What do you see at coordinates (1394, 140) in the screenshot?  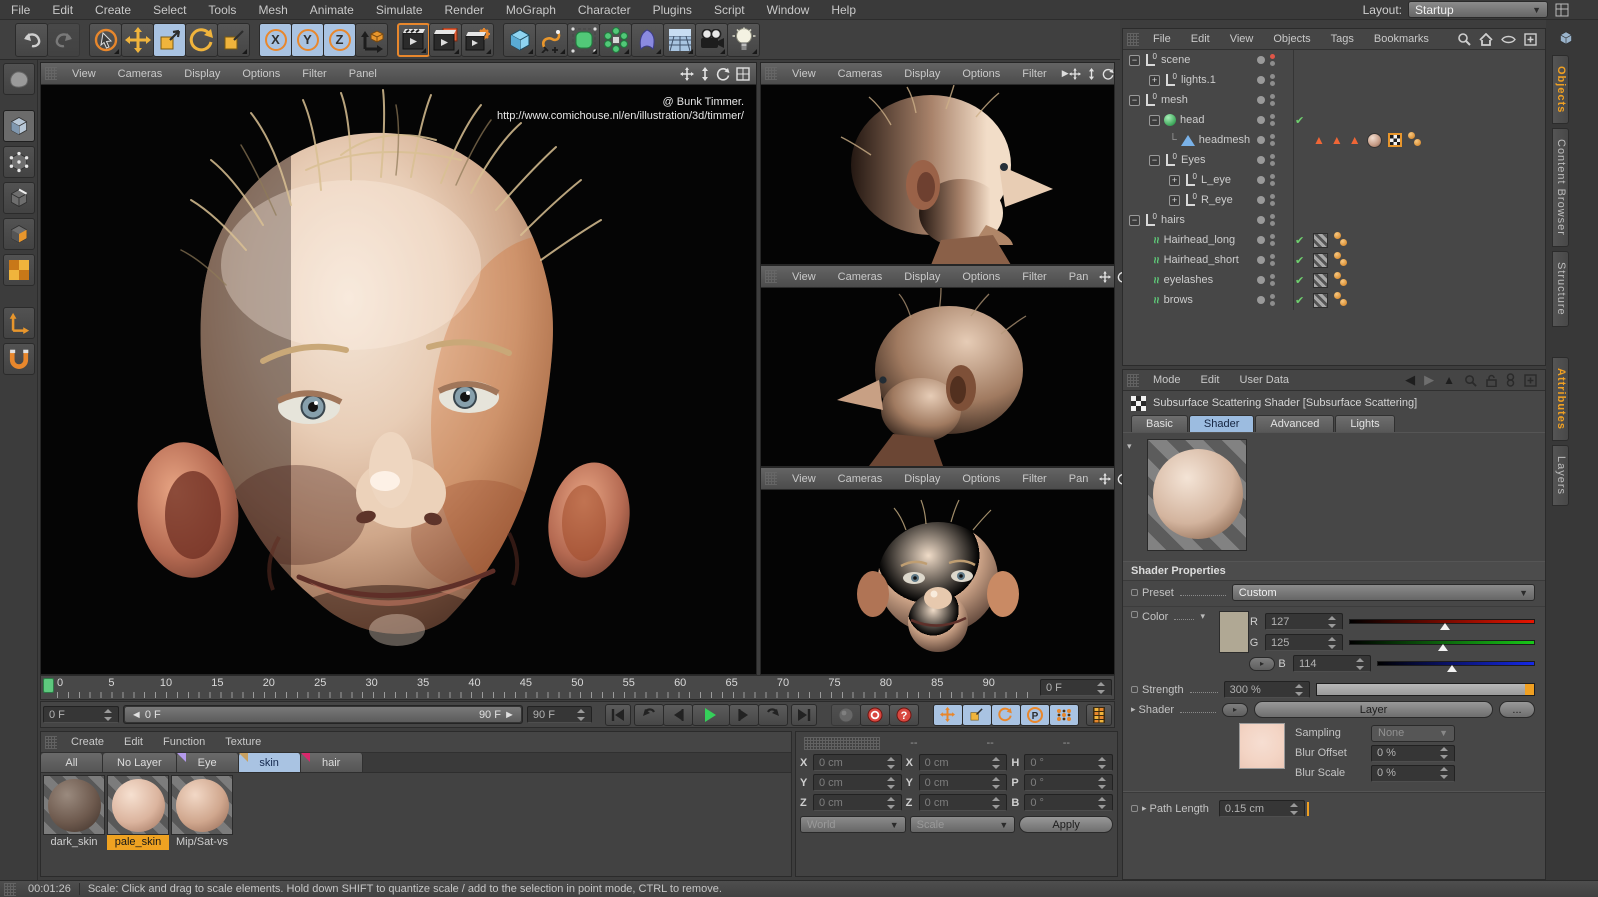 I see `uvw-tag-icon` at bounding box center [1394, 140].